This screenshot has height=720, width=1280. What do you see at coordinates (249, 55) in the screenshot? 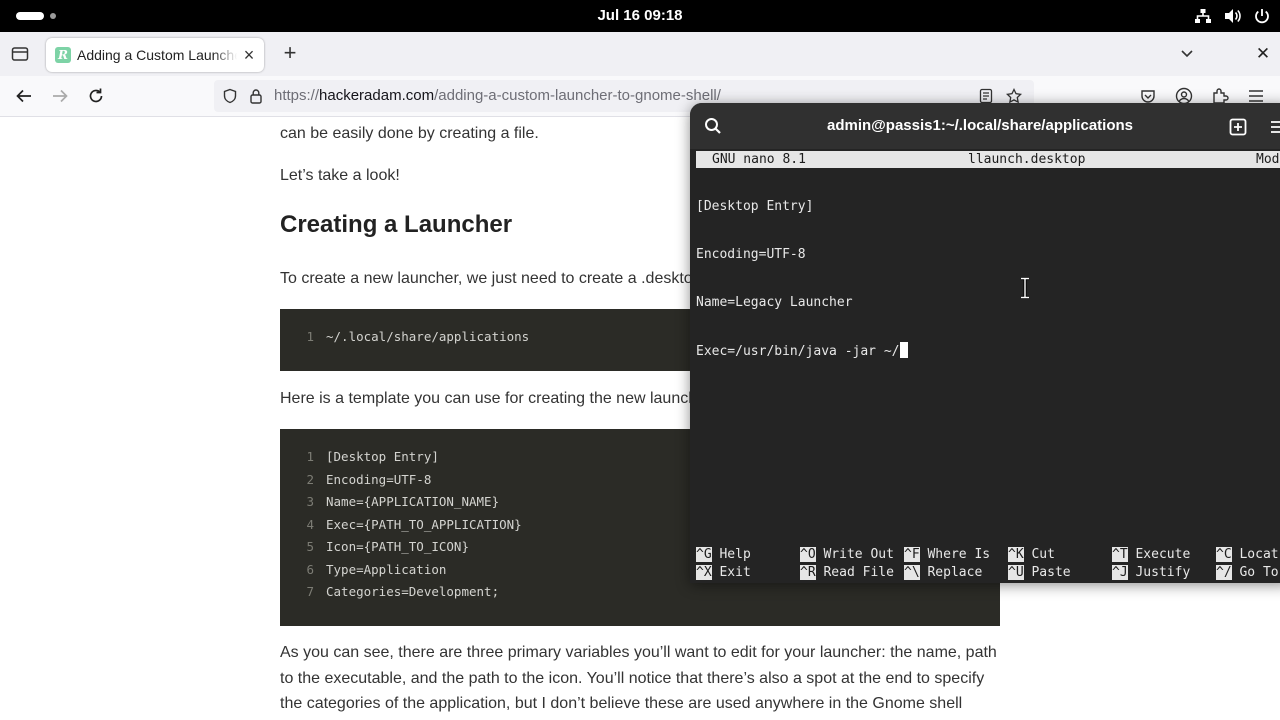
I see `tab-close-icon: ×` at bounding box center [249, 55].